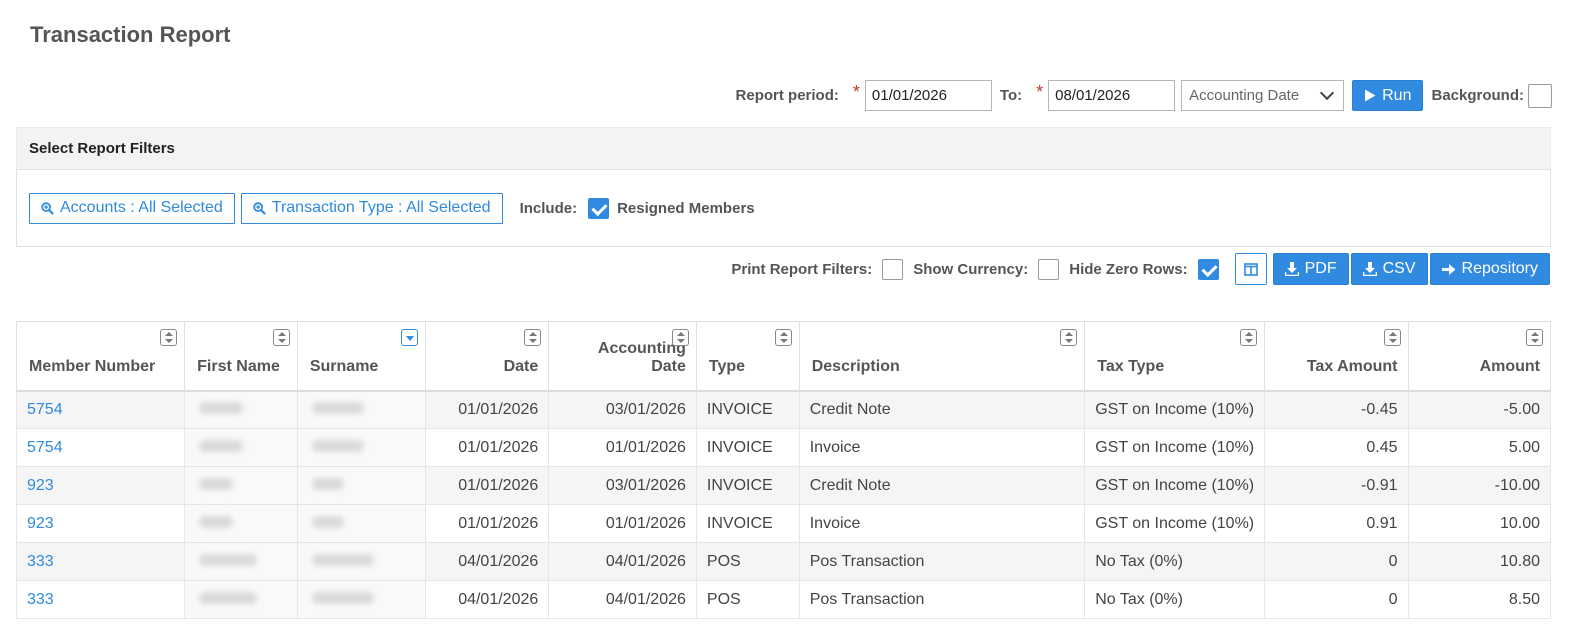 This screenshot has height=630, width=1590. I want to click on repository-button: Repository, so click(1489, 269).